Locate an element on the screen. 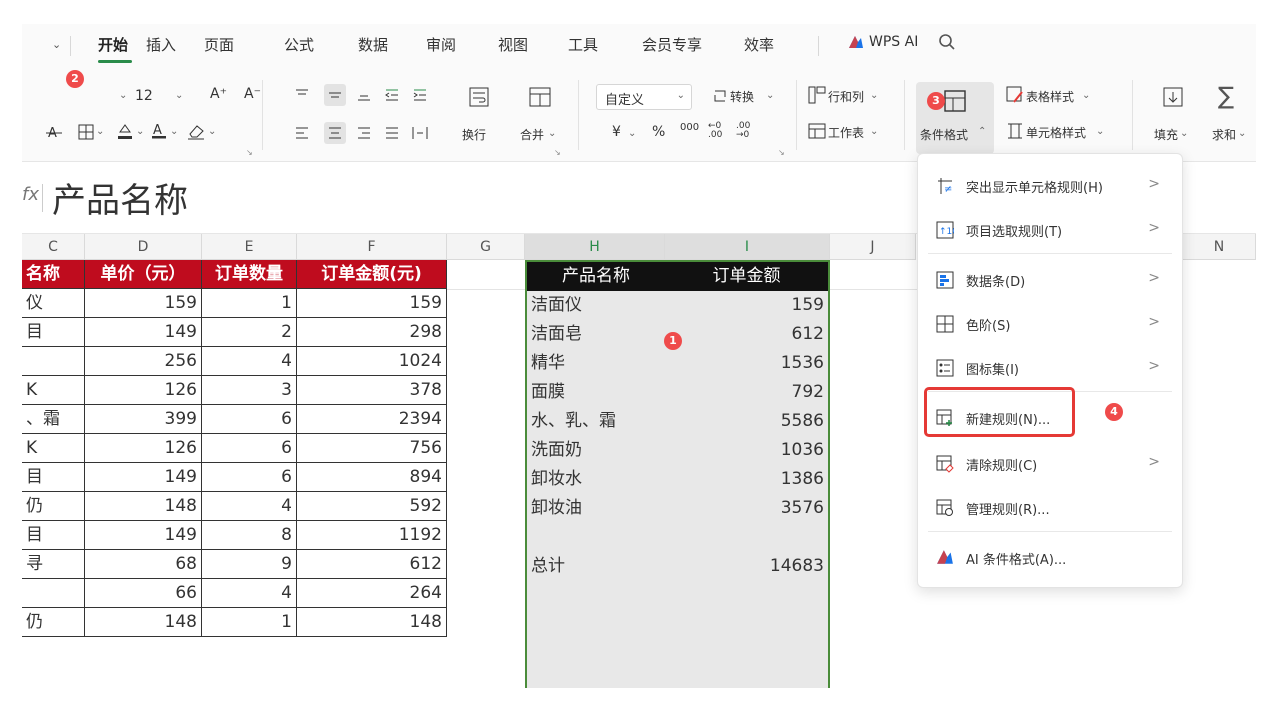  table-cell: 894 is located at coordinates (372, 477).